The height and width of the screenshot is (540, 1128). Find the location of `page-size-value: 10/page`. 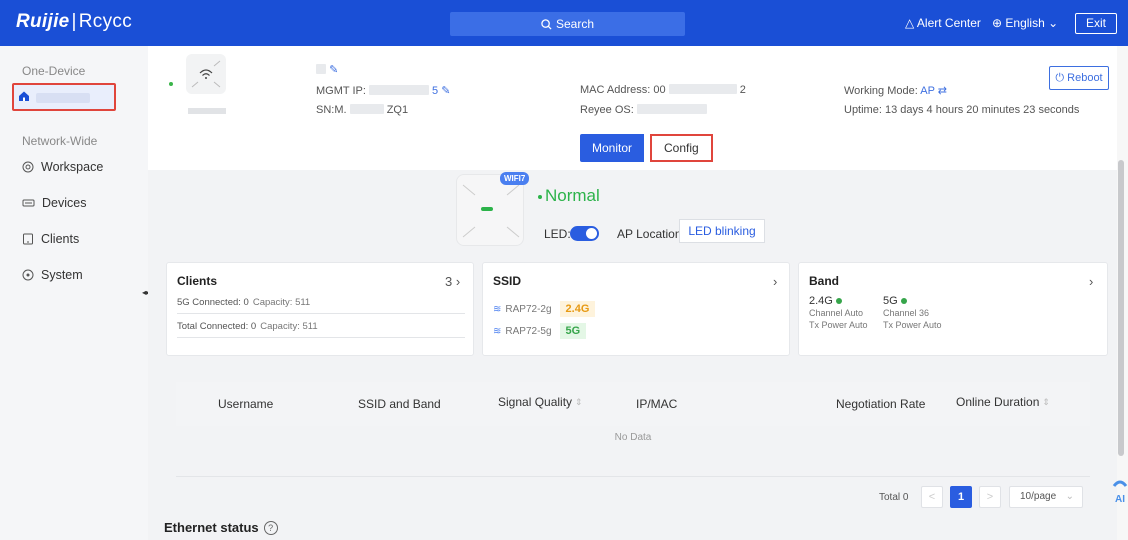

page-size-value: 10/page is located at coordinates (1038, 496).